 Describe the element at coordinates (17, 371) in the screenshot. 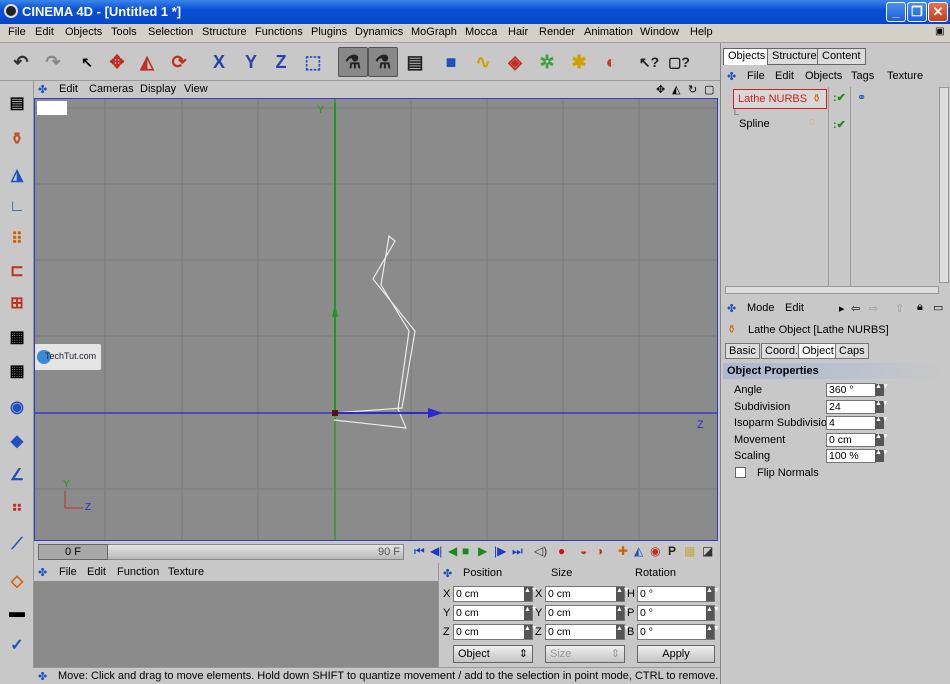

I see `texture-axis-icon: ▦` at that location.